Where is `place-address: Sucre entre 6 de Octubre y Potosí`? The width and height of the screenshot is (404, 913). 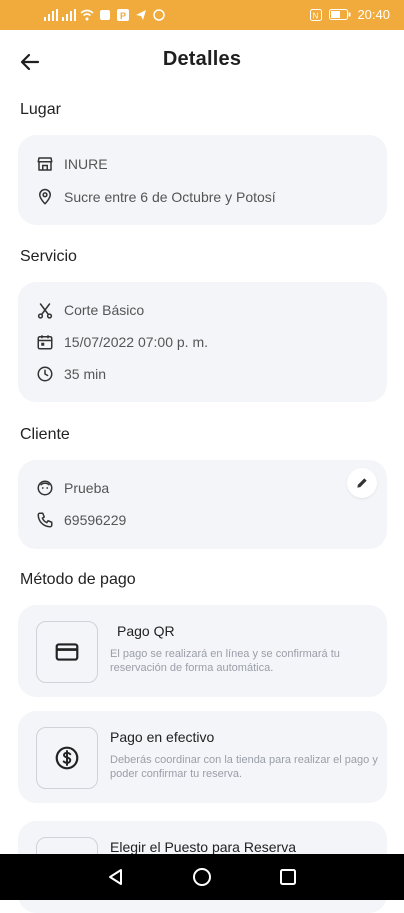
place-address: Sucre entre 6 de Octubre y Potosí is located at coordinates (170, 197).